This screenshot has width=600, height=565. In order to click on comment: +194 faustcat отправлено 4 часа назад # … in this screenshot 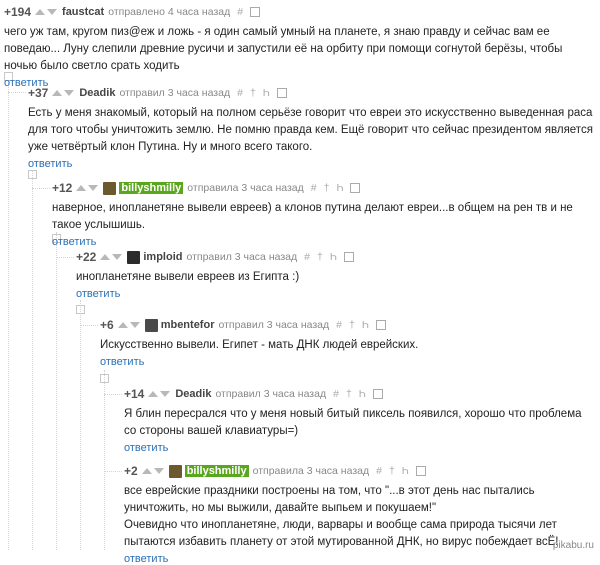, I will do `click(299, 46)`.